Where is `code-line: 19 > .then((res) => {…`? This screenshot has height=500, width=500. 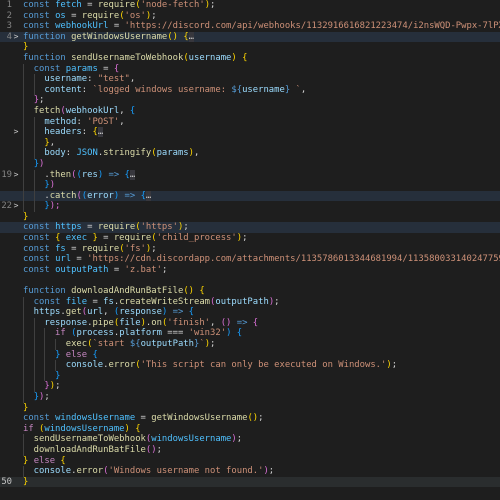 code-line: 19 > .then((res) => {… is located at coordinates (250, 175).